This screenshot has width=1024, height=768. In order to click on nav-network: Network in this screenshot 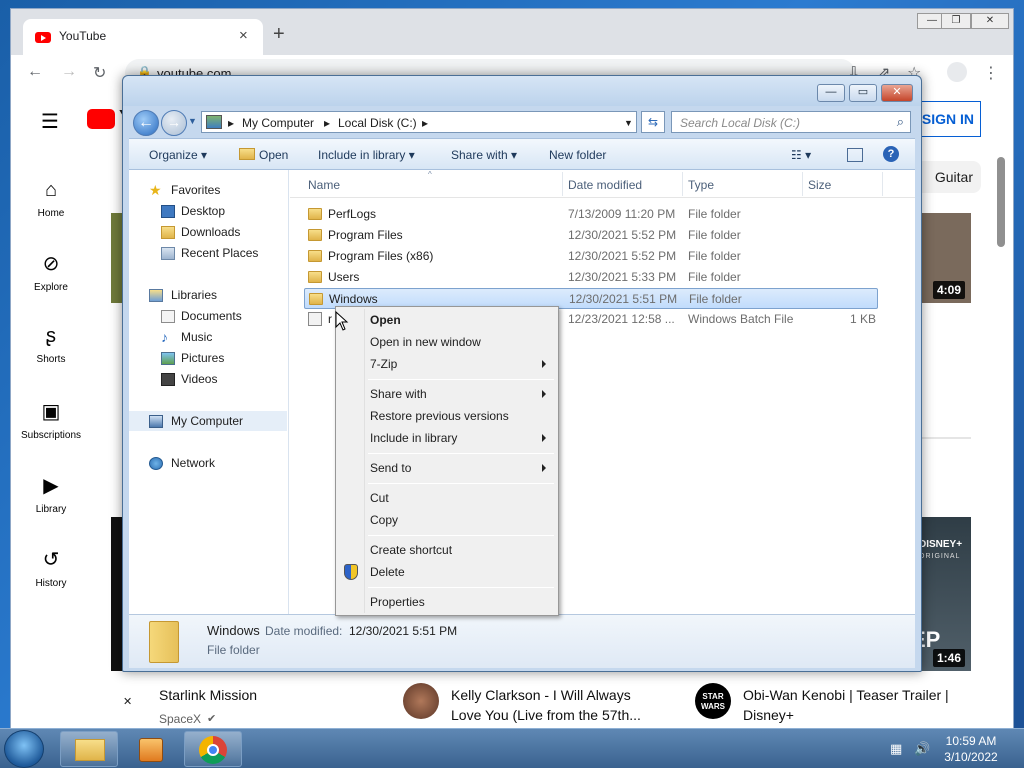, I will do `click(208, 463)`.